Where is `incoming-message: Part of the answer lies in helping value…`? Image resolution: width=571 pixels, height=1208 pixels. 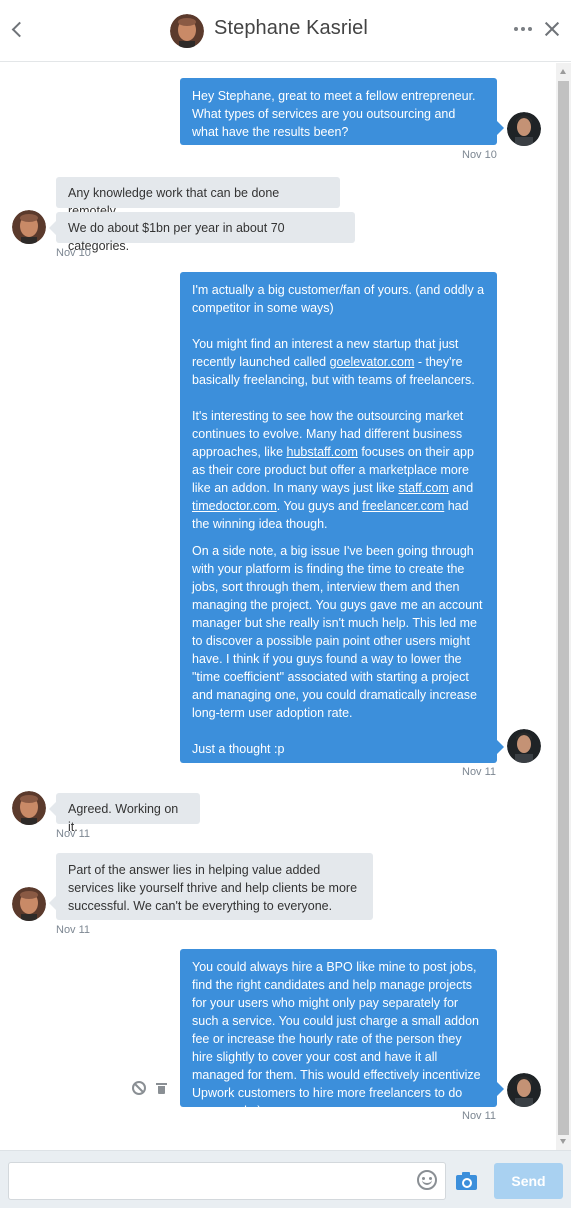
incoming-message: Part of the answer lies in helping value… is located at coordinates (211, 886).